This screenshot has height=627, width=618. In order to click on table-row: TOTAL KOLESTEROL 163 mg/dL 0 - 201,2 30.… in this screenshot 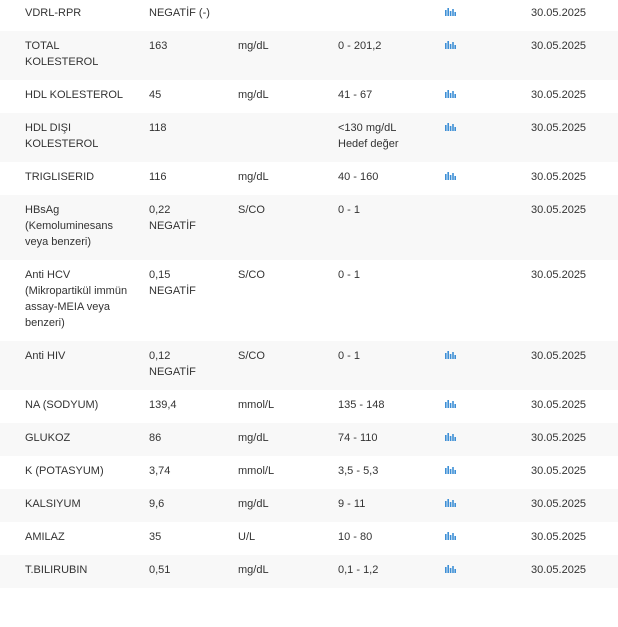, I will do `click(309, 55)`.